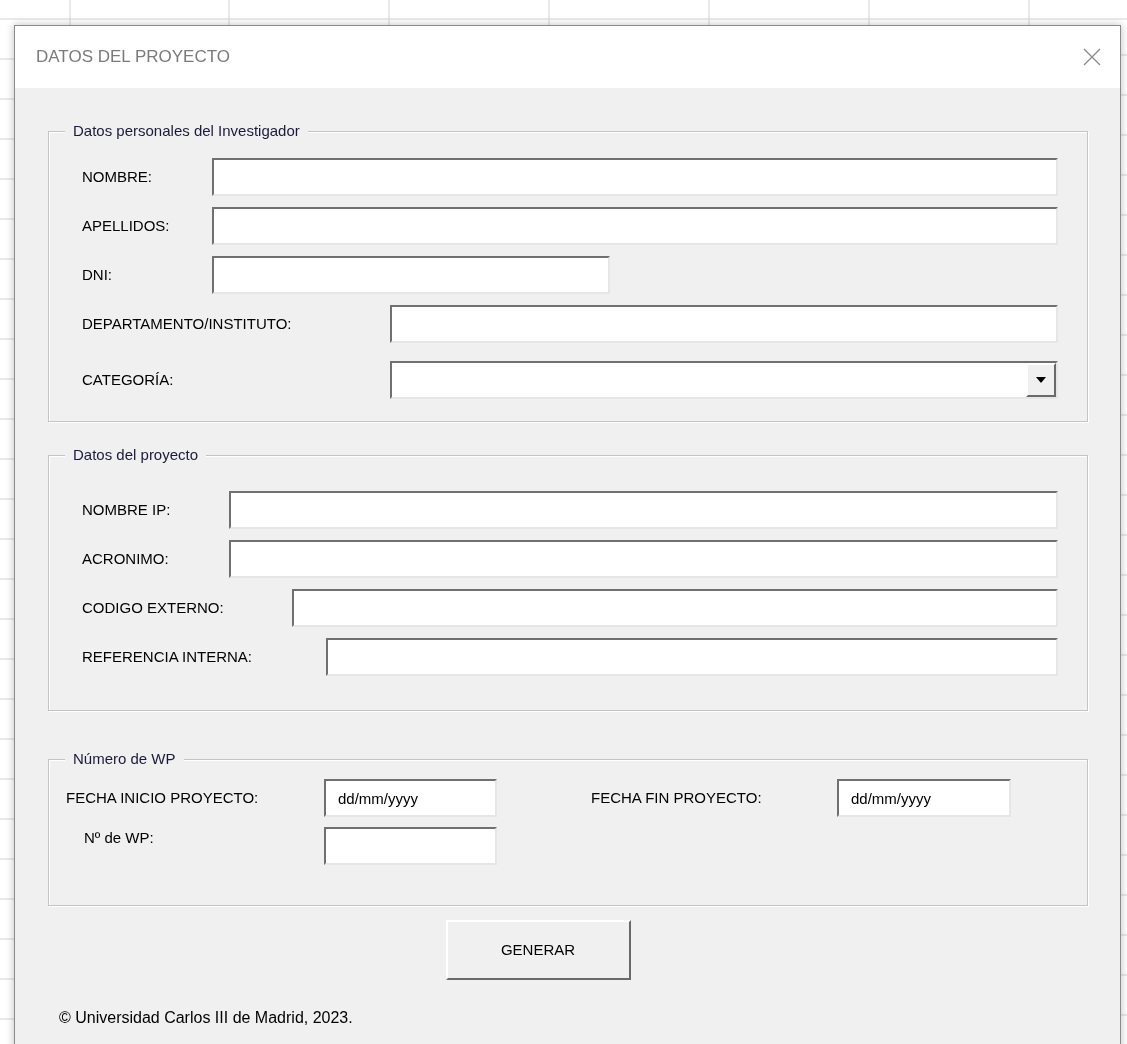 This screenshot has height=1044, width=1127. Describe the element at coordinates (724, 380) in the screenshot. I see `category-dropdown` at that location.